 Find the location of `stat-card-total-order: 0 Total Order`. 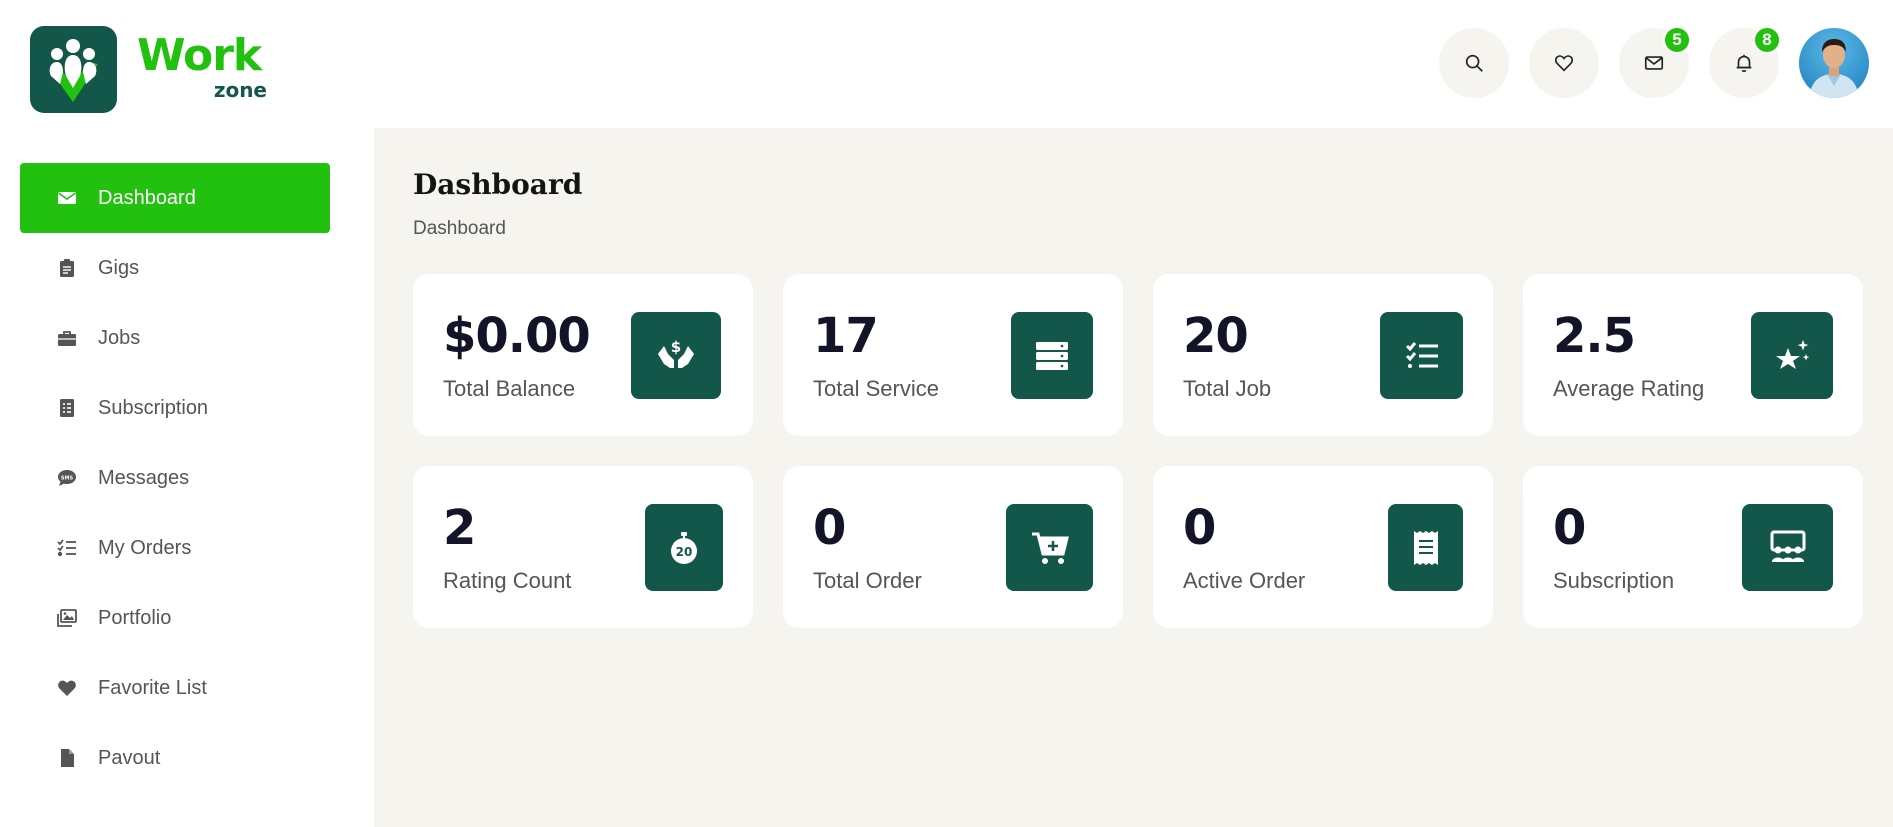

stat-card-total-order: 0 Total Order is located at coordinates (953, 547).